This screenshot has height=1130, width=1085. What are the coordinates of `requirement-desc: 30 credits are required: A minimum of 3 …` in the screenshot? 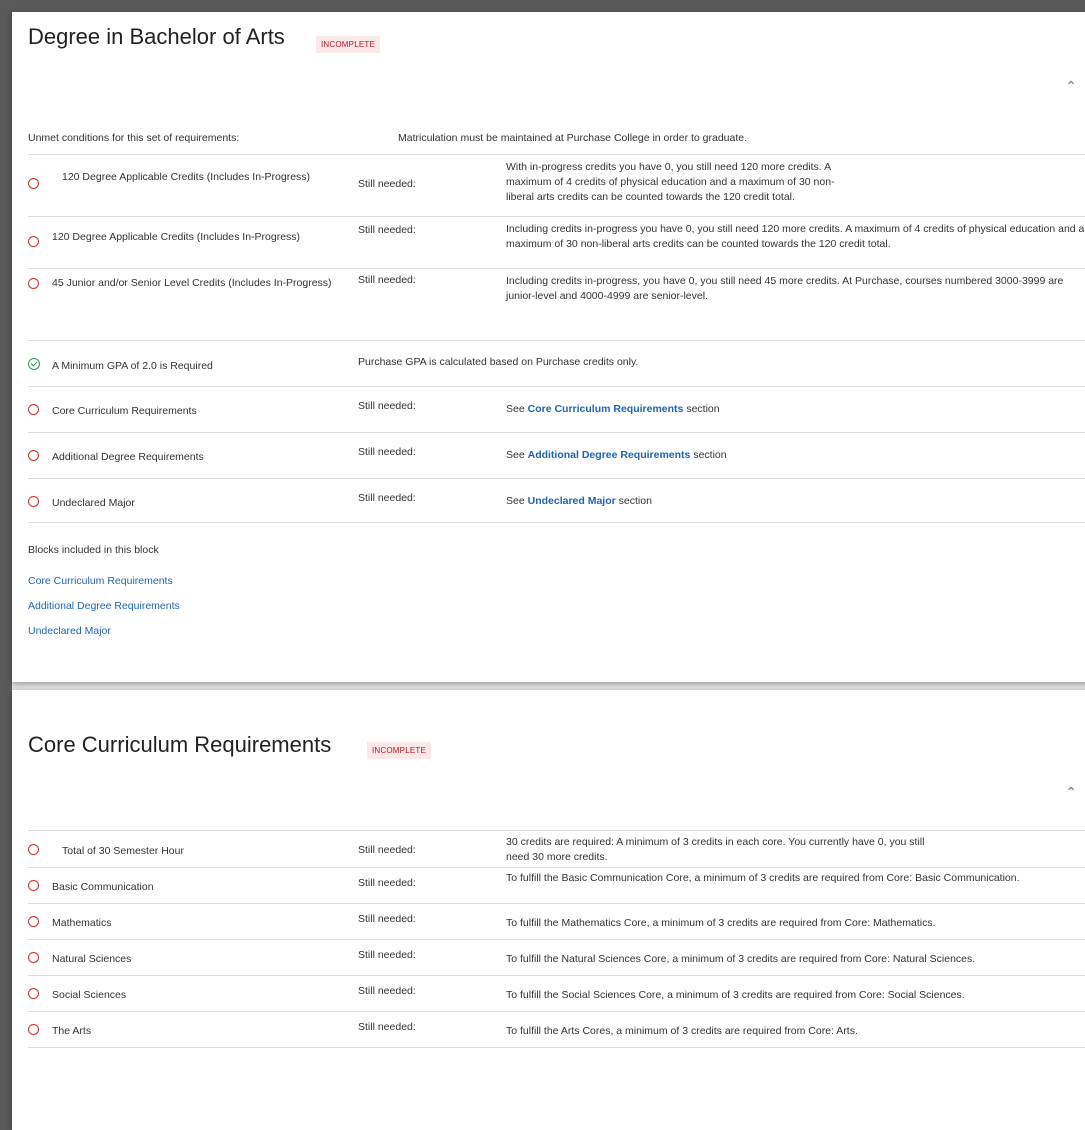 It's located at (715, 849).